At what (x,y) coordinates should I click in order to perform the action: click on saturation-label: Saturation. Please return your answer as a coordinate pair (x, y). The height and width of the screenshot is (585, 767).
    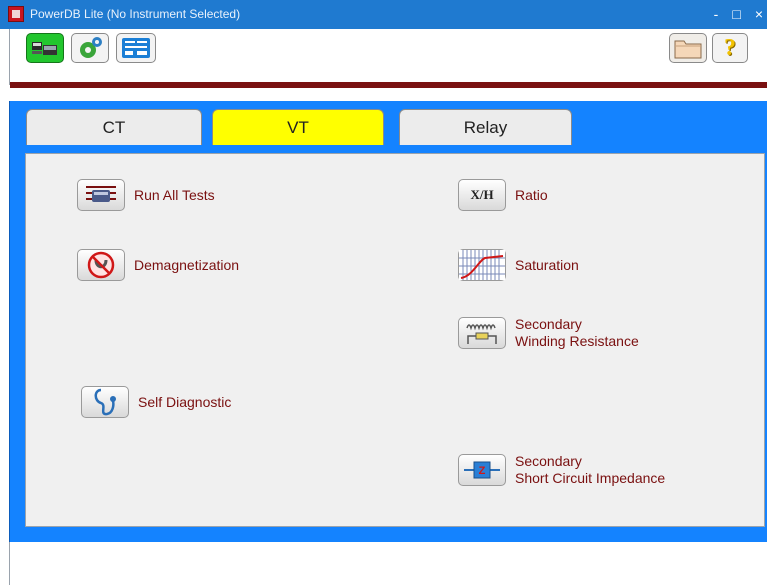
    Looking at the image, I should click on (547, 264).